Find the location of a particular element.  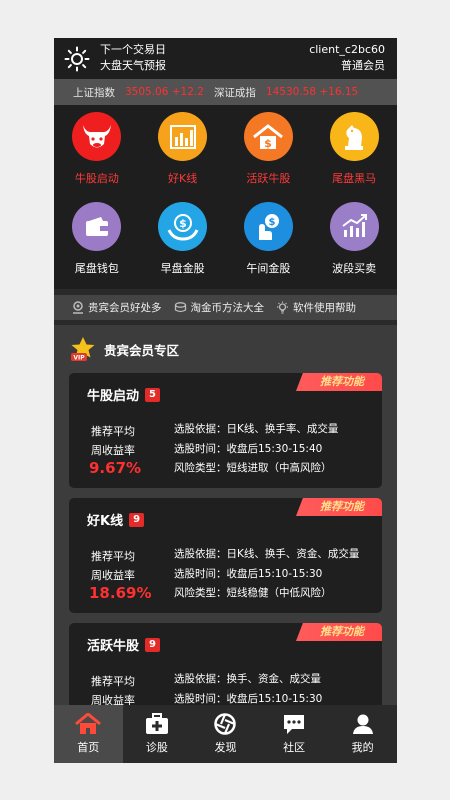

bottom-tab-bar: 首页 诊股 发现 社区 我的 is located at coordinates (225, 734).